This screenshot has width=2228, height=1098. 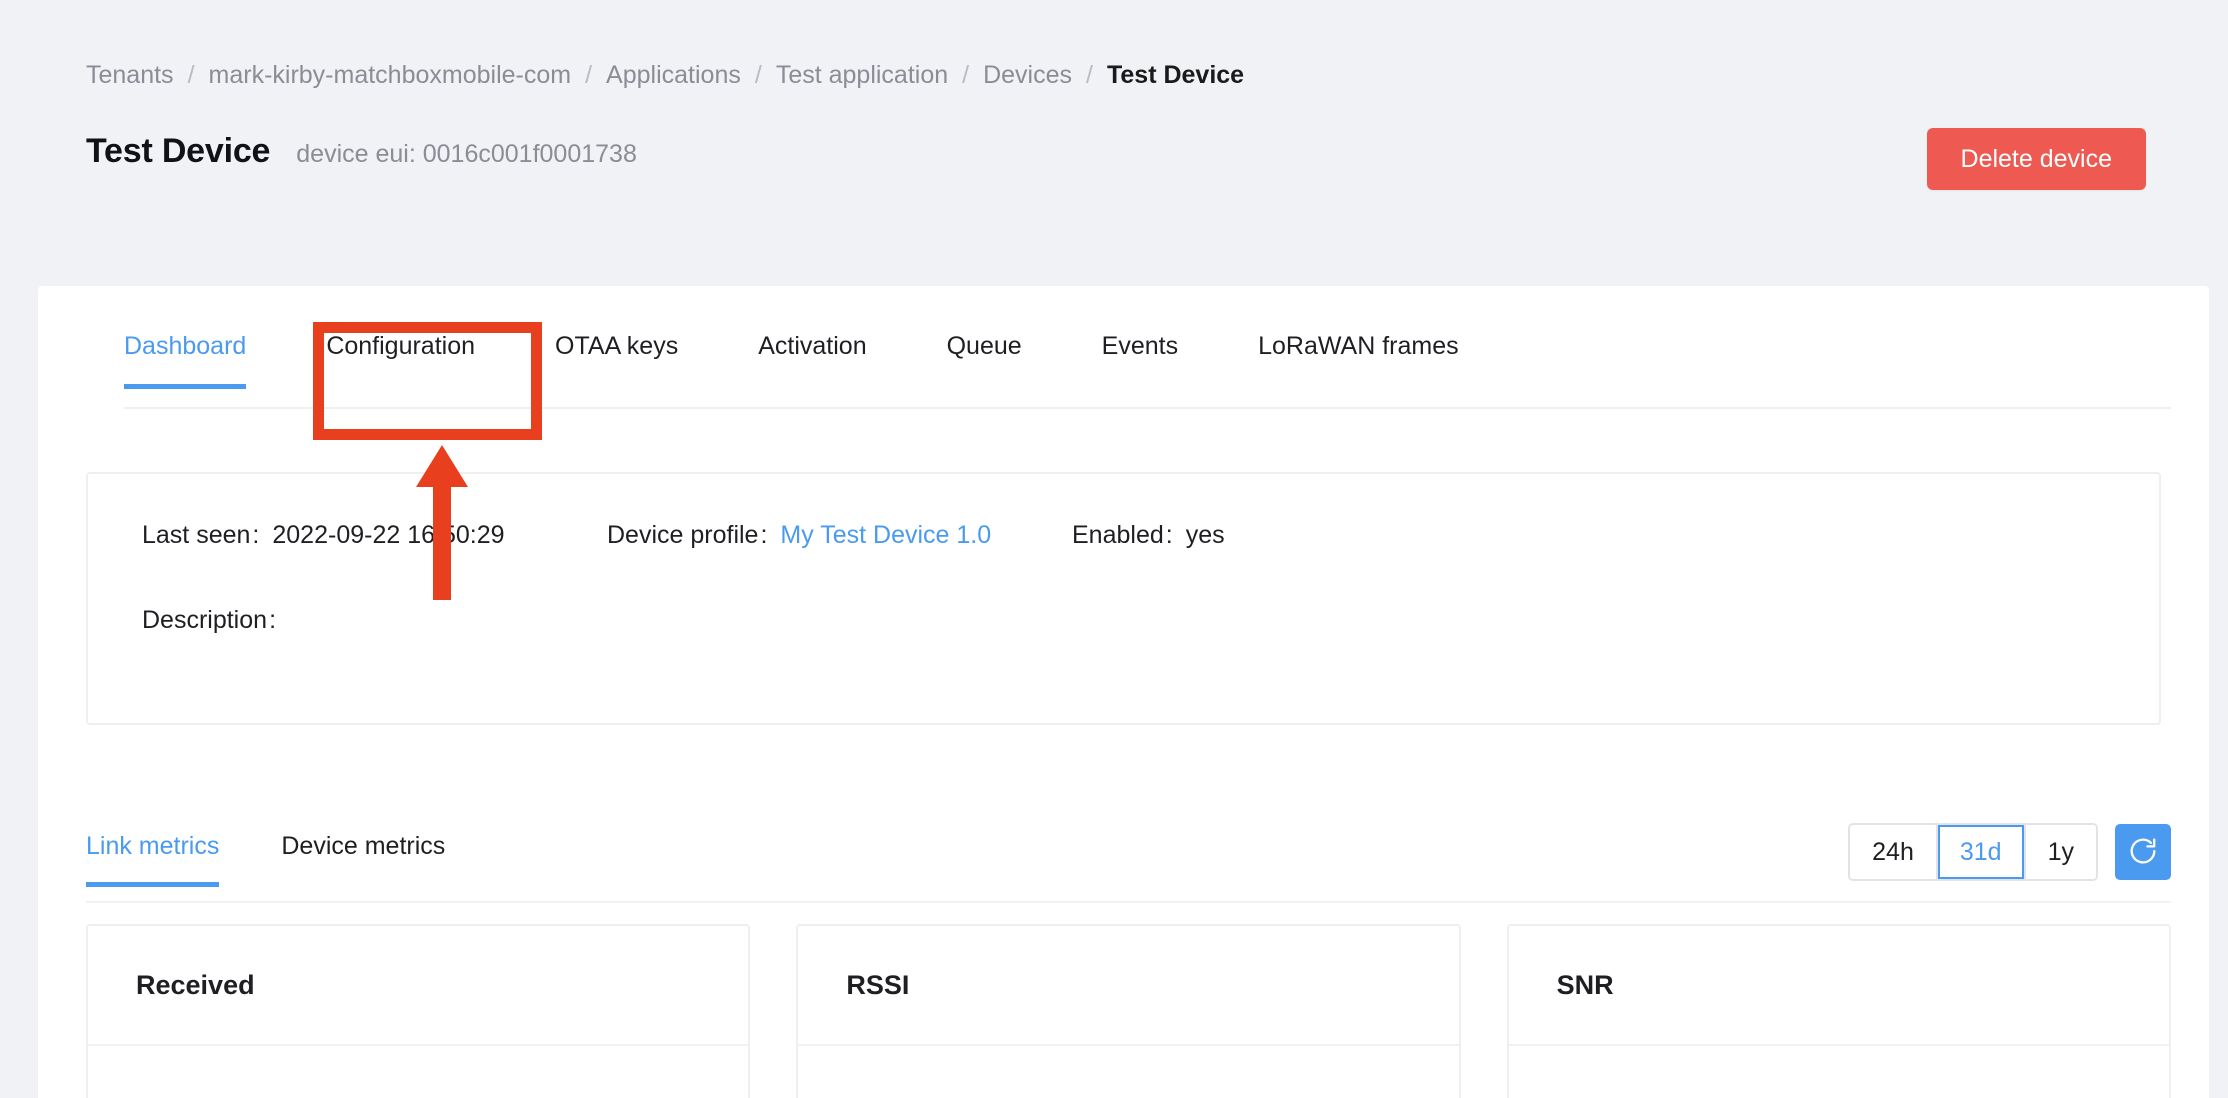 What do you see at coordinates (2036, 159) in the screenshot?
I see `delete-device-button: Delete device` at bounding box center [2036, 159].